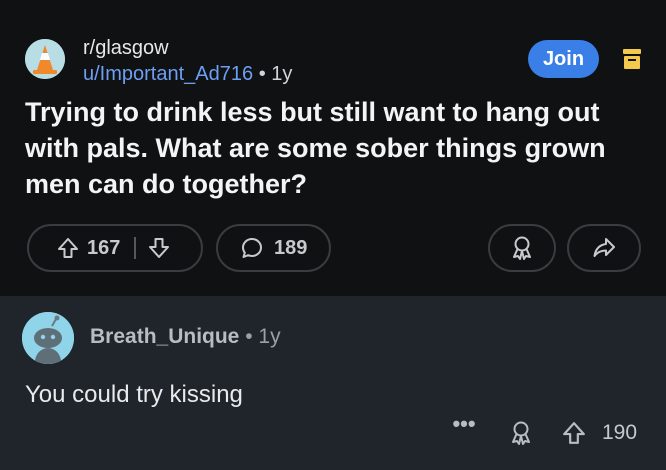  What do you see at coordinates (282, 74) in the screenshot?
I see `post-age: 1y` at bounding box center [282, 74].